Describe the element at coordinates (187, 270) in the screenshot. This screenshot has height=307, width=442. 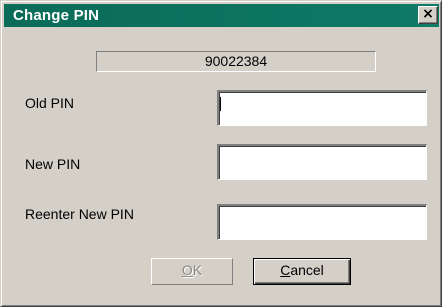
I see `ok-mnemonic: O` at that location.